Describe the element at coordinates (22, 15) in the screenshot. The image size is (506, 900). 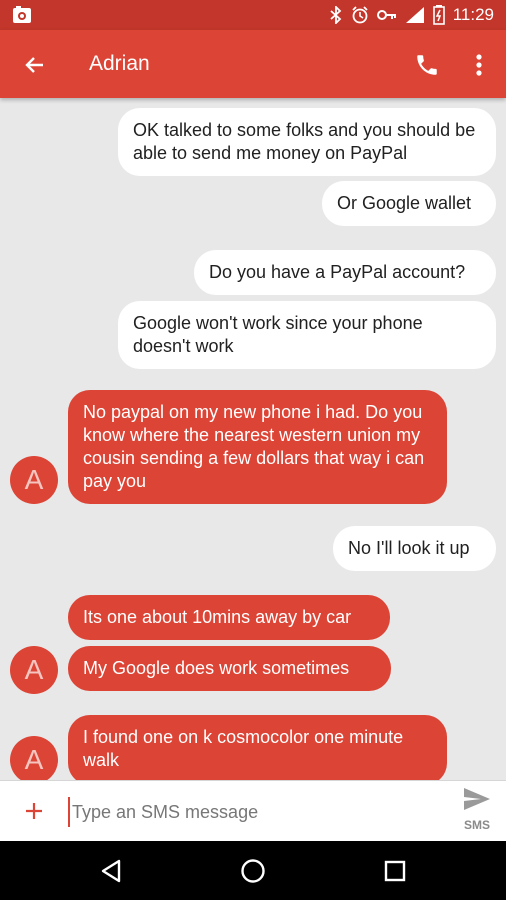
I see `notification-app-icon` at that location.